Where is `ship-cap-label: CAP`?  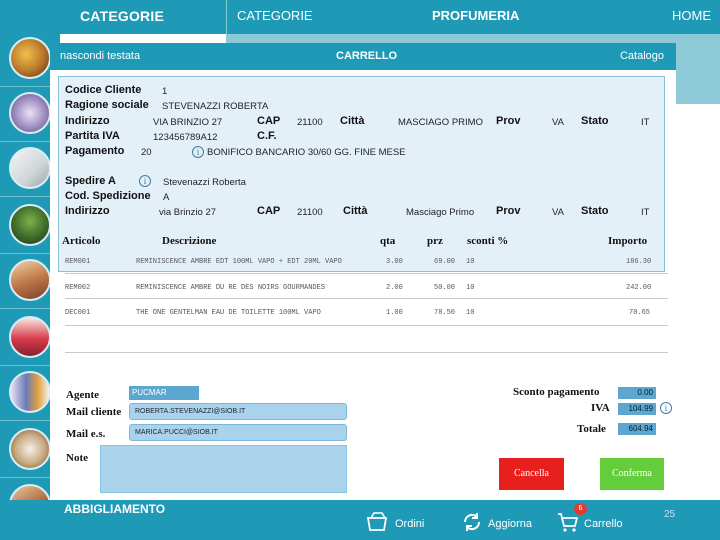
ship-cap-label: CAP is located at coordinates (269, 211).